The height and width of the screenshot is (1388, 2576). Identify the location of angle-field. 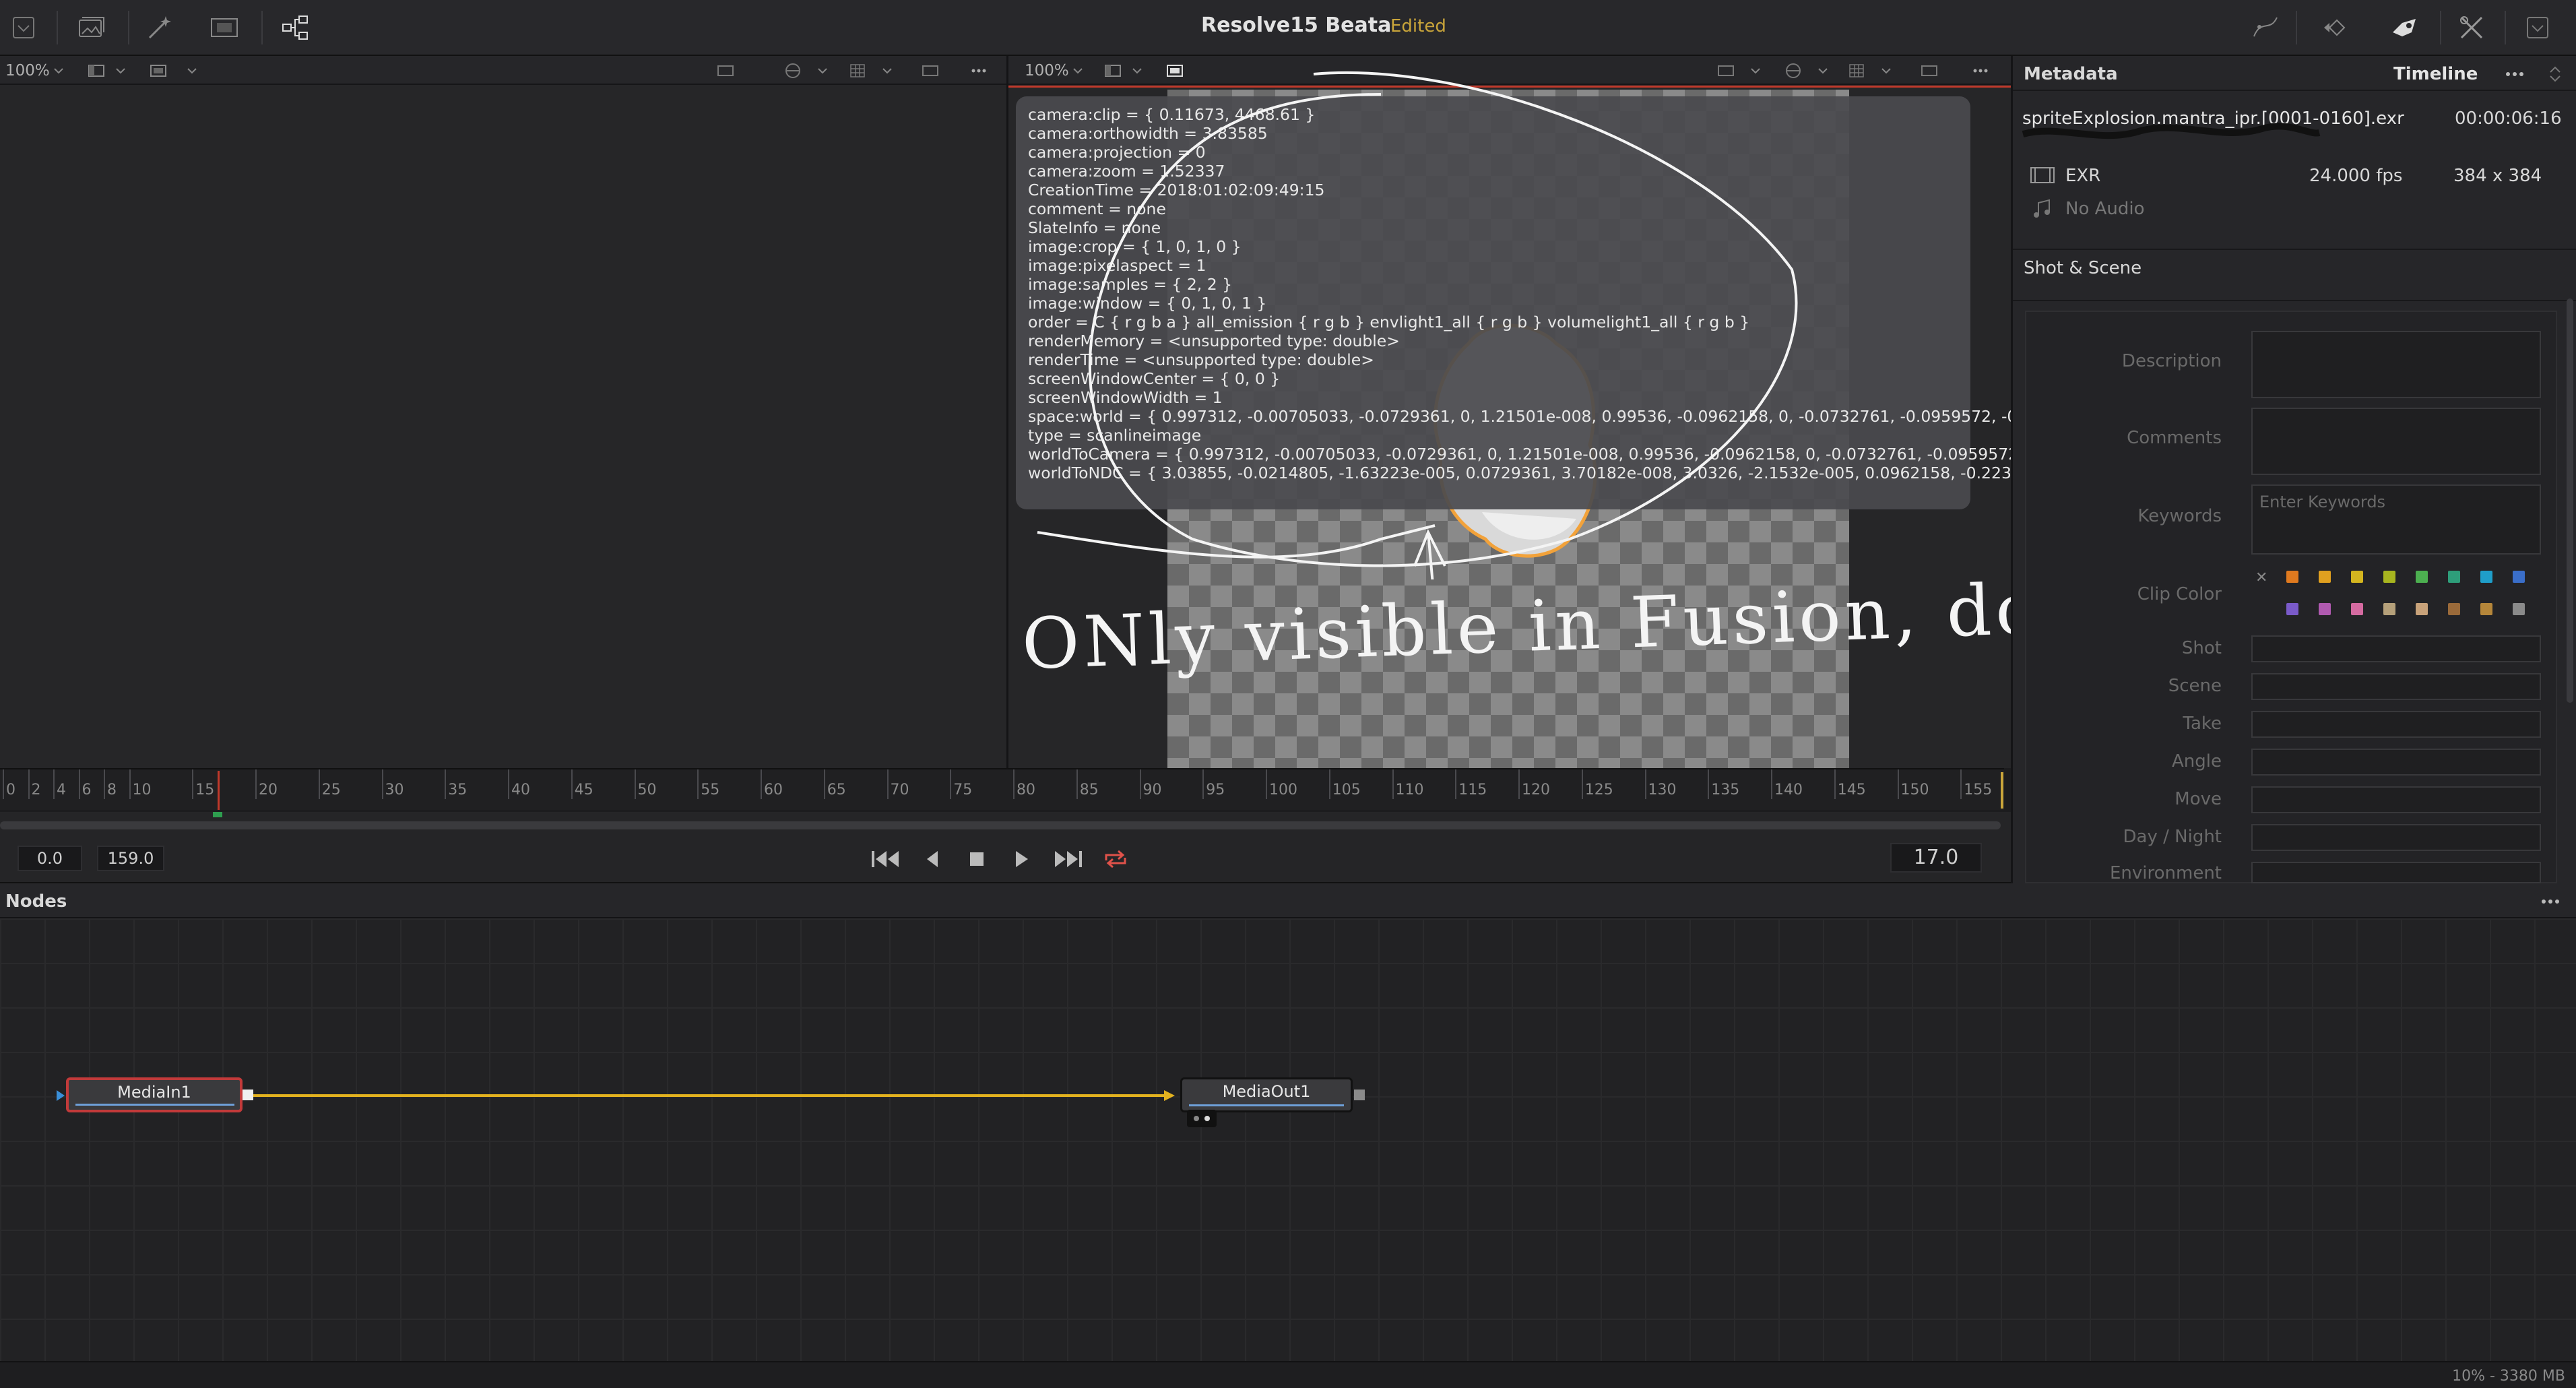
(2396, 763).